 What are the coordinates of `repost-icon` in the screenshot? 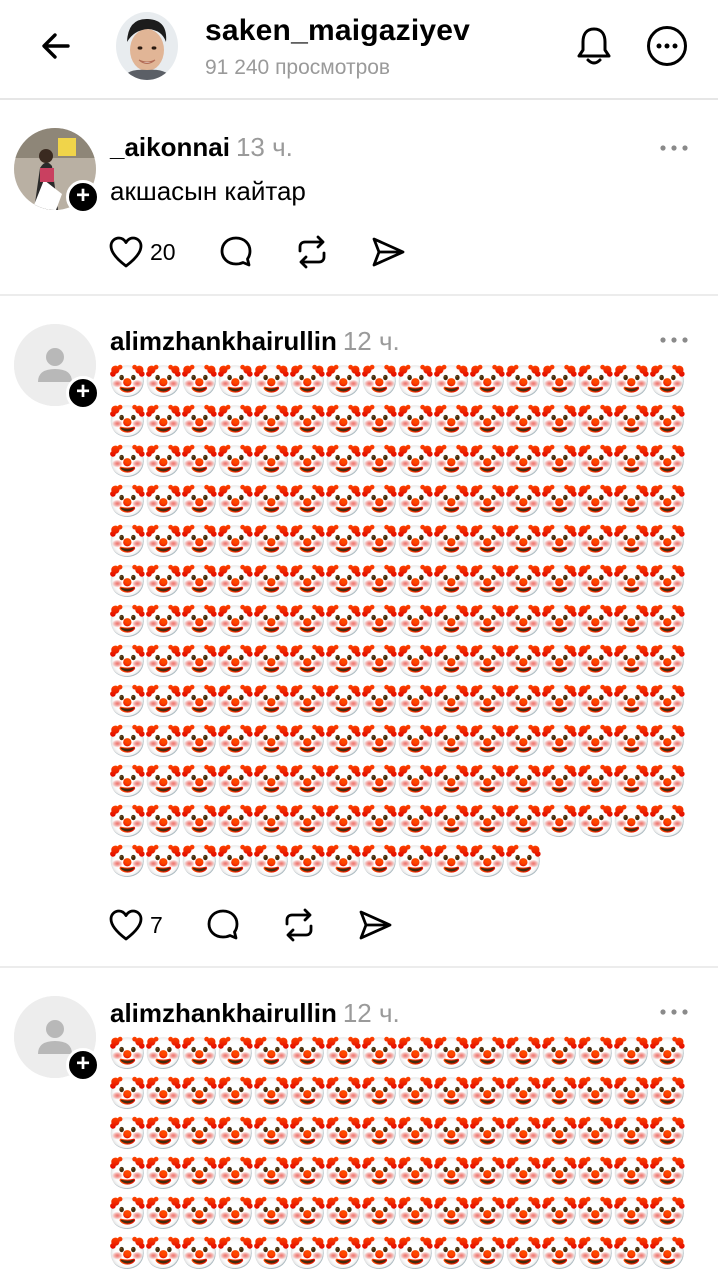 It's located at (311, 252).